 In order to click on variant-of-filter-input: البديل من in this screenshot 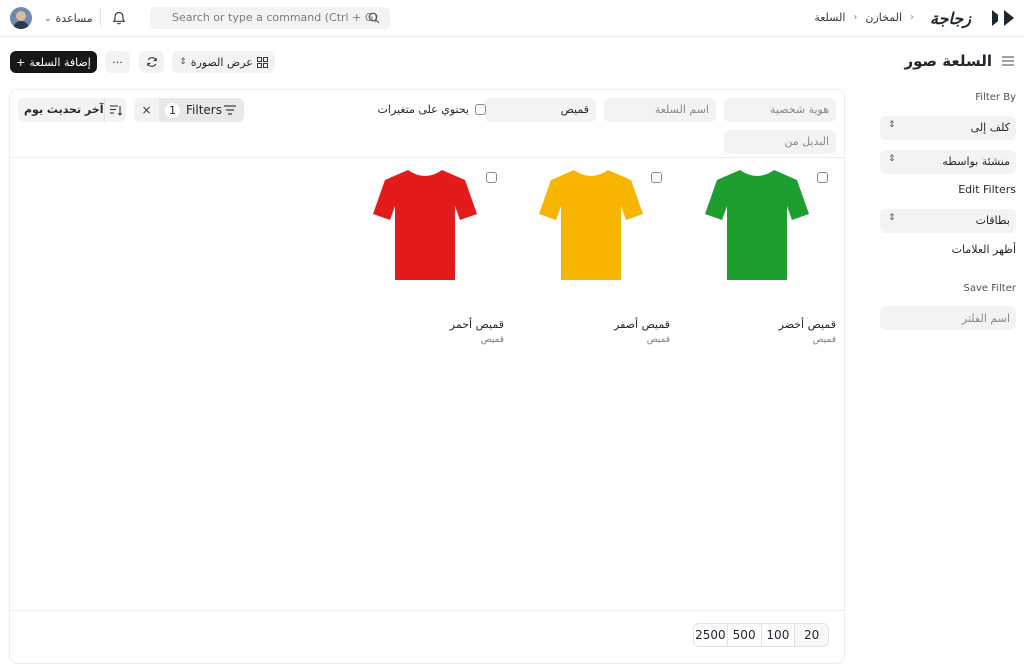, I will do `click(780, 142)`.